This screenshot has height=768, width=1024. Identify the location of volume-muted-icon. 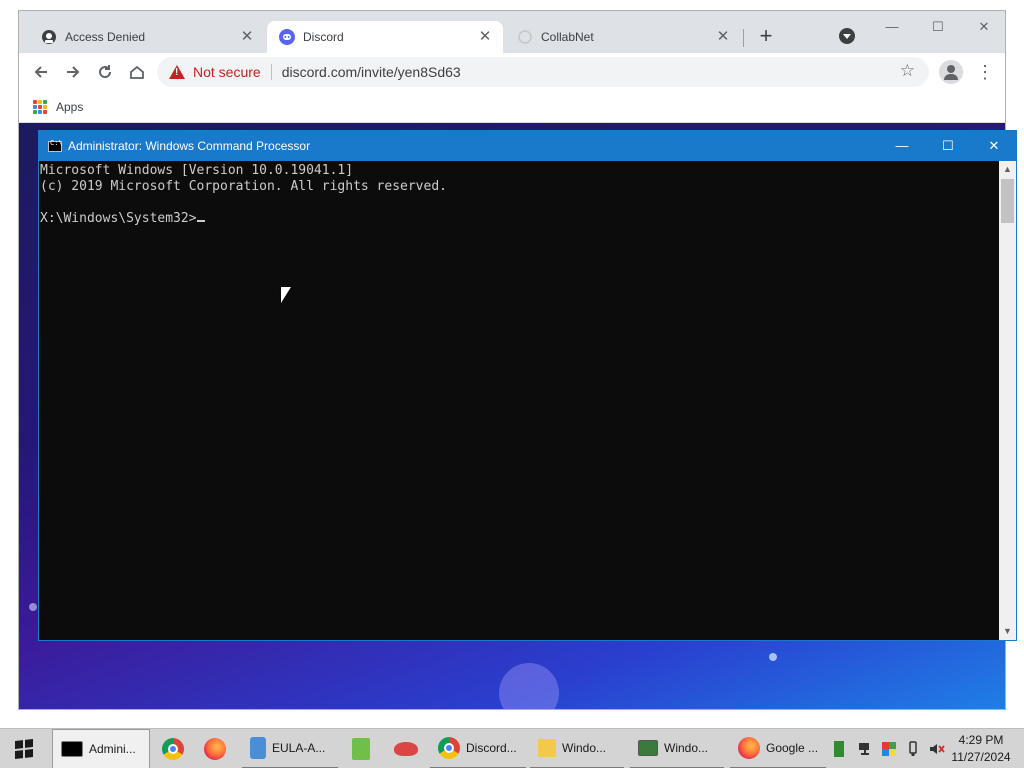
(937, 749).